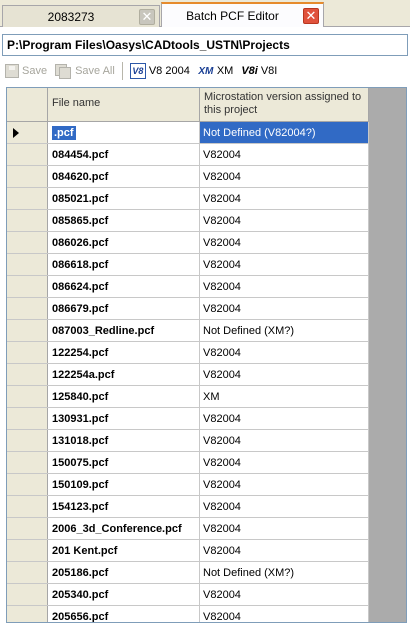  I want to click on file-name-cell: 086679.pcf, so click(124, 308).